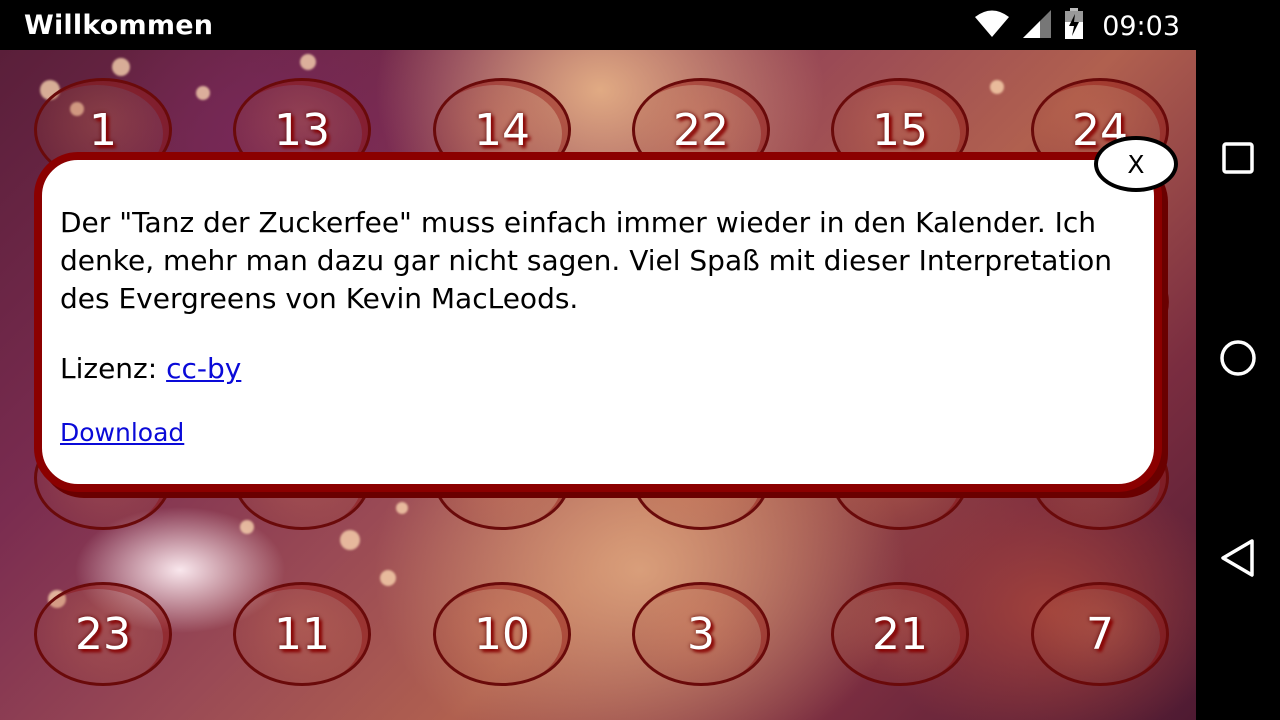  I want to click on door-number: 3, so click(701, 634).